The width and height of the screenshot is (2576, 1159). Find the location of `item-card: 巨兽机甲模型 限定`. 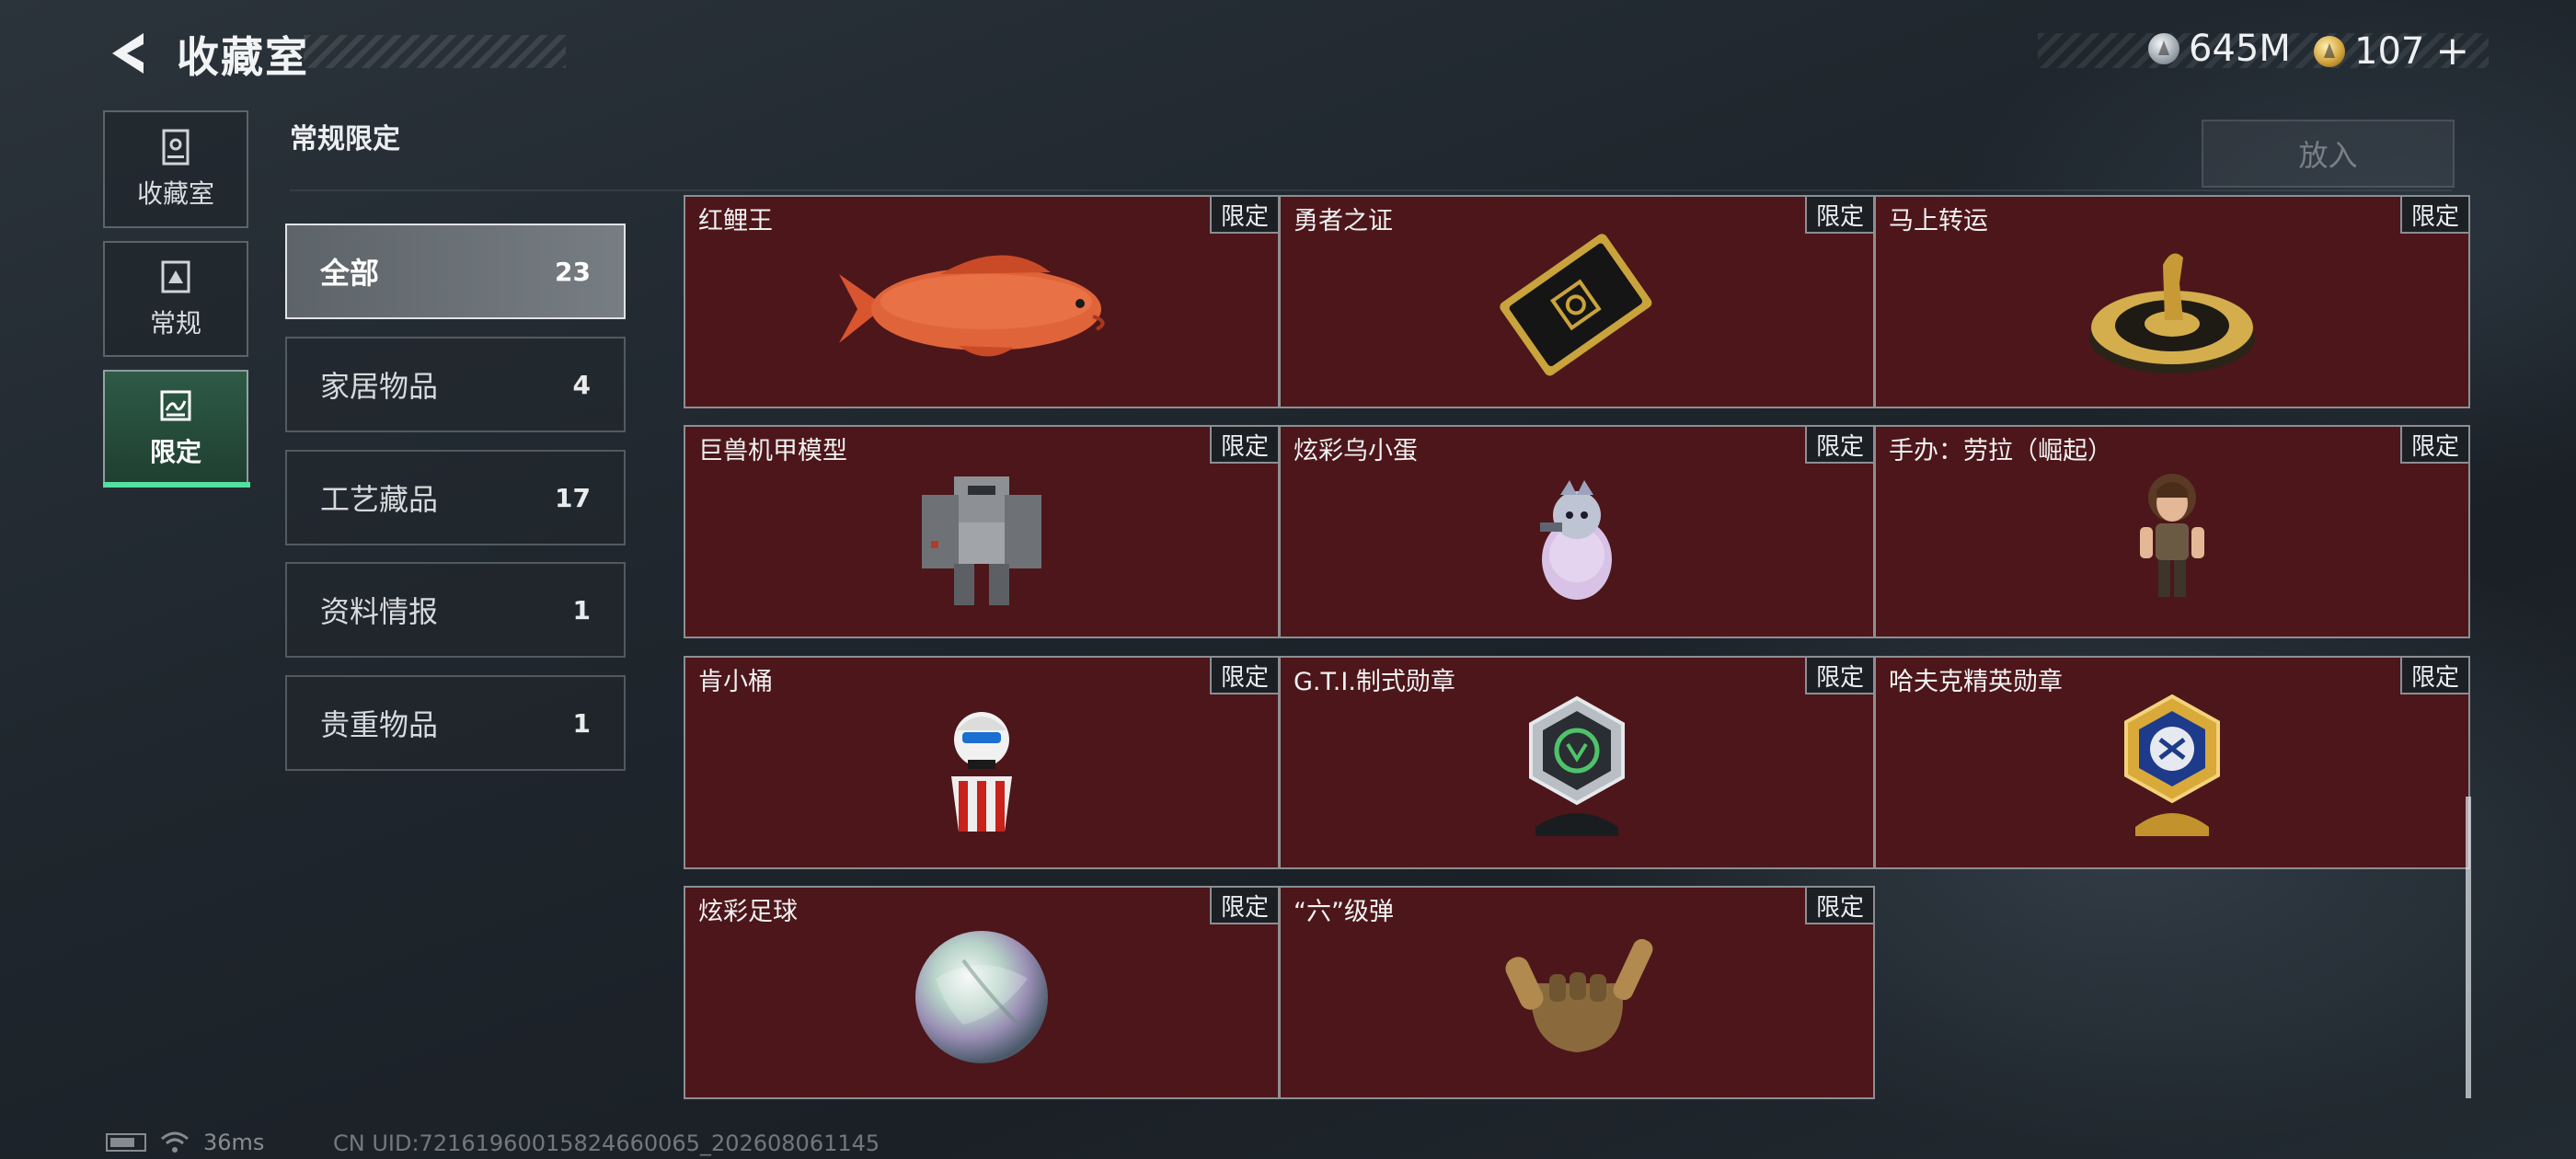

item-card: 巨兽机甲模型 限定 is located at coordinates (982, 531).